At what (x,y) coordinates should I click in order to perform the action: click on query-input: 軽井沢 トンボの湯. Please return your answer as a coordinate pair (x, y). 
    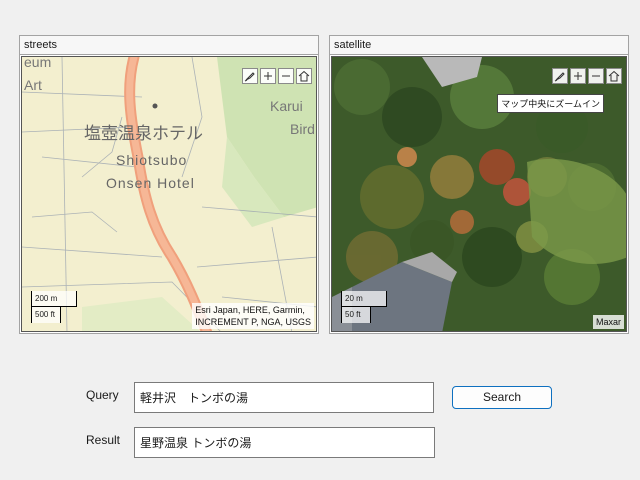
    Looking at the image, I should click on (284, 397).